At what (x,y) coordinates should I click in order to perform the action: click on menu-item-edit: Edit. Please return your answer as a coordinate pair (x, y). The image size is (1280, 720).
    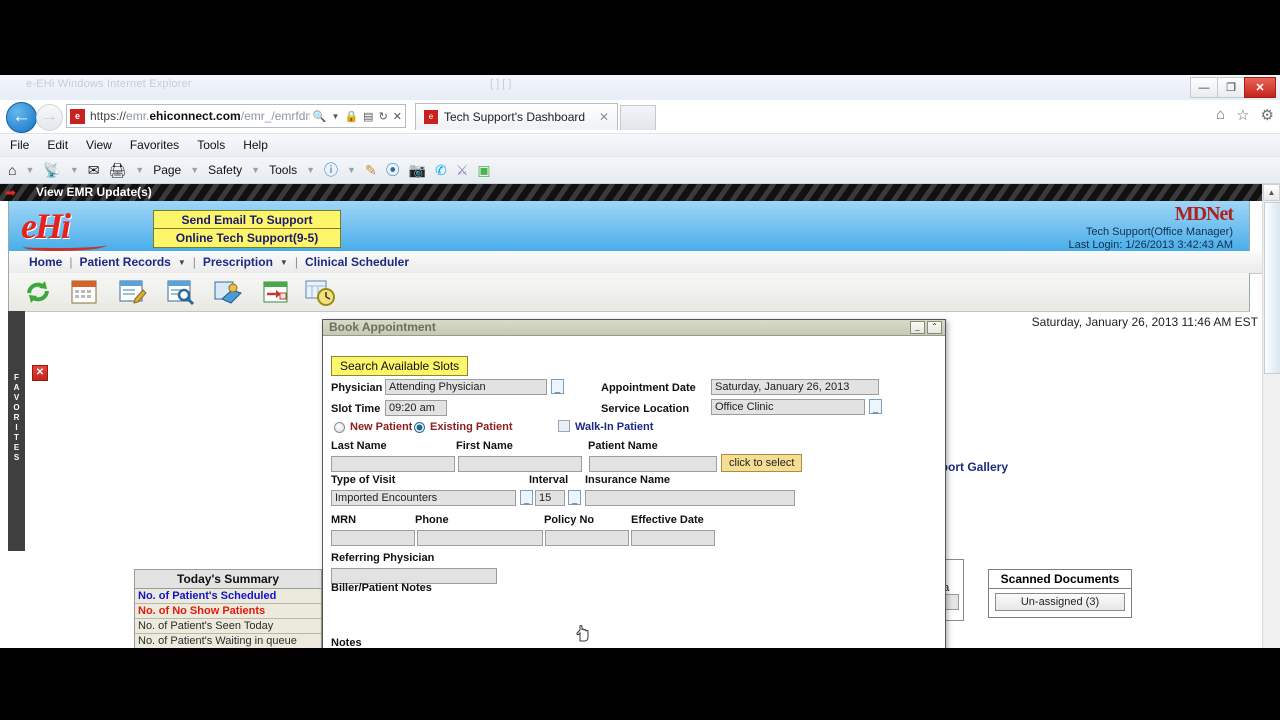
    Looking at the image, I should click on (57, 145).